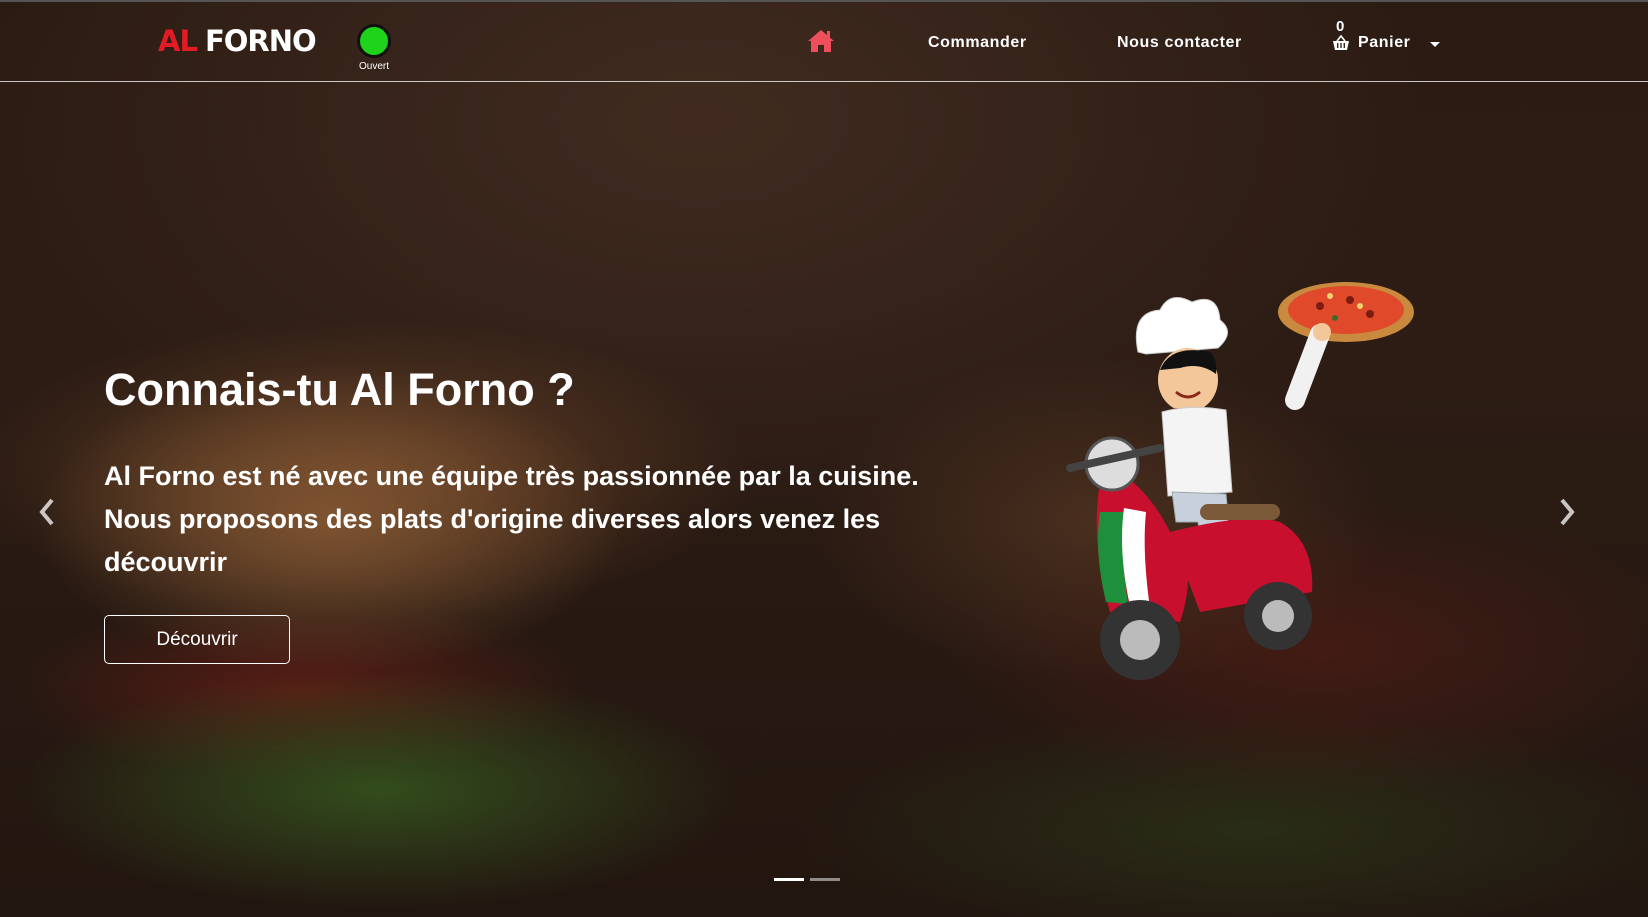 The height and width of the screenshot is (917, 1648). Describe the element at coordinates (977, 43) in the screenshot. I see `nav-commander: Commander` at that location.